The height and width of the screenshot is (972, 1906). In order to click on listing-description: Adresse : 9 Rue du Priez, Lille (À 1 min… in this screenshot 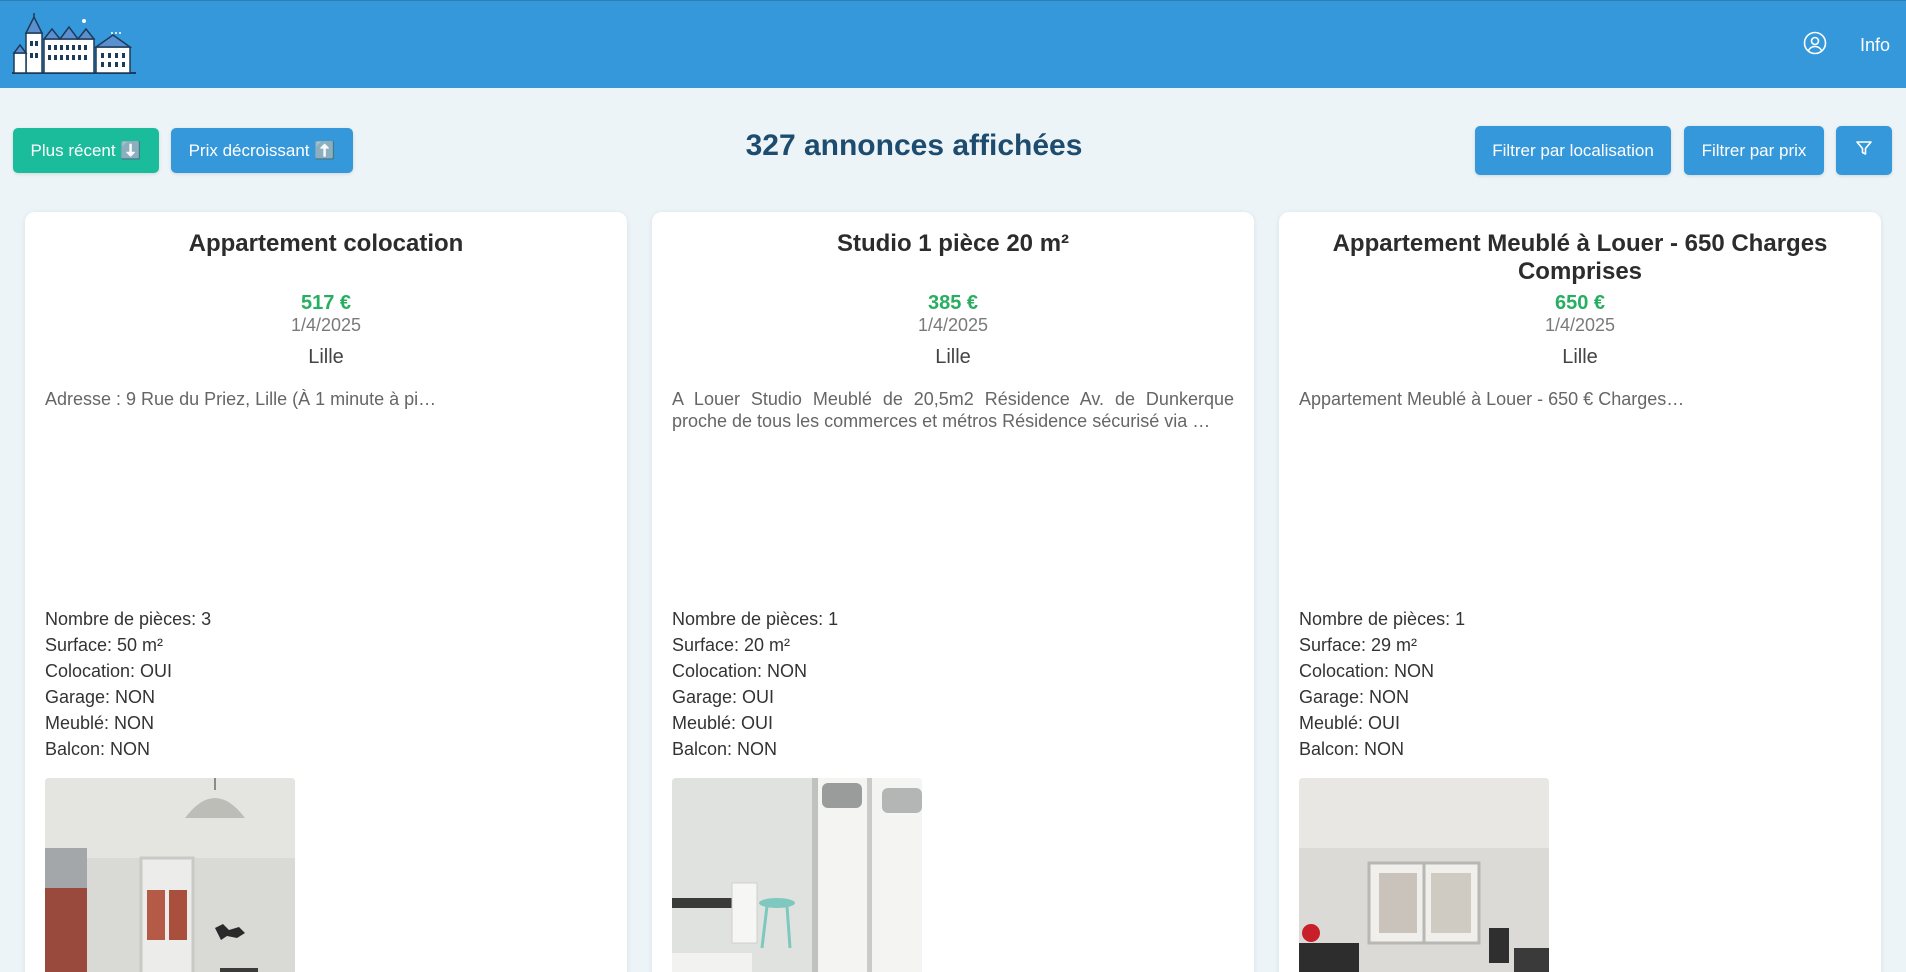, I will do `click(241, 399)`.